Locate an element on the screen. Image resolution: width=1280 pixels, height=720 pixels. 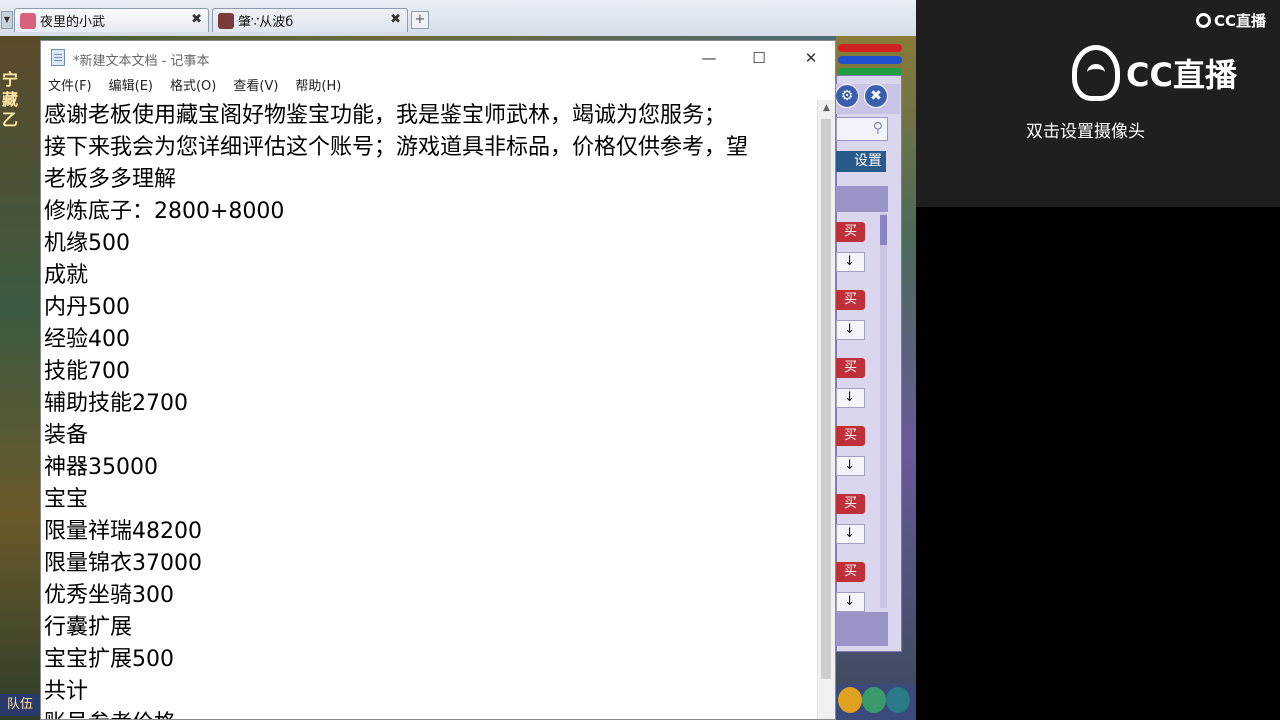
text-line: 技能700 is located at coordinates (87, 371).